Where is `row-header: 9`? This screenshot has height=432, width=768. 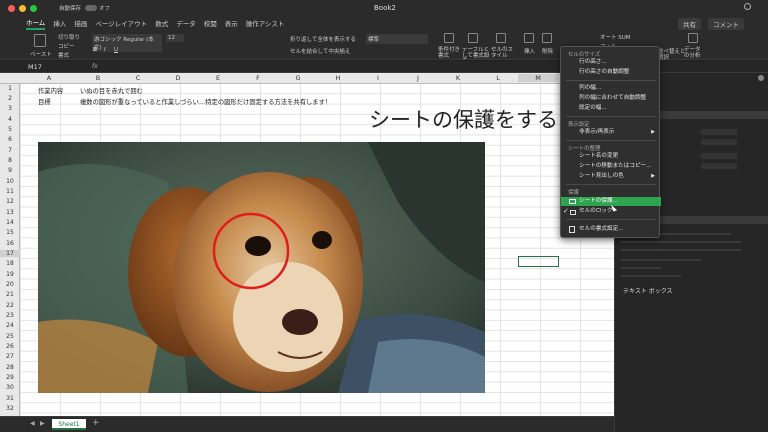
row-header: 9 is located at coordinates (10, 170).